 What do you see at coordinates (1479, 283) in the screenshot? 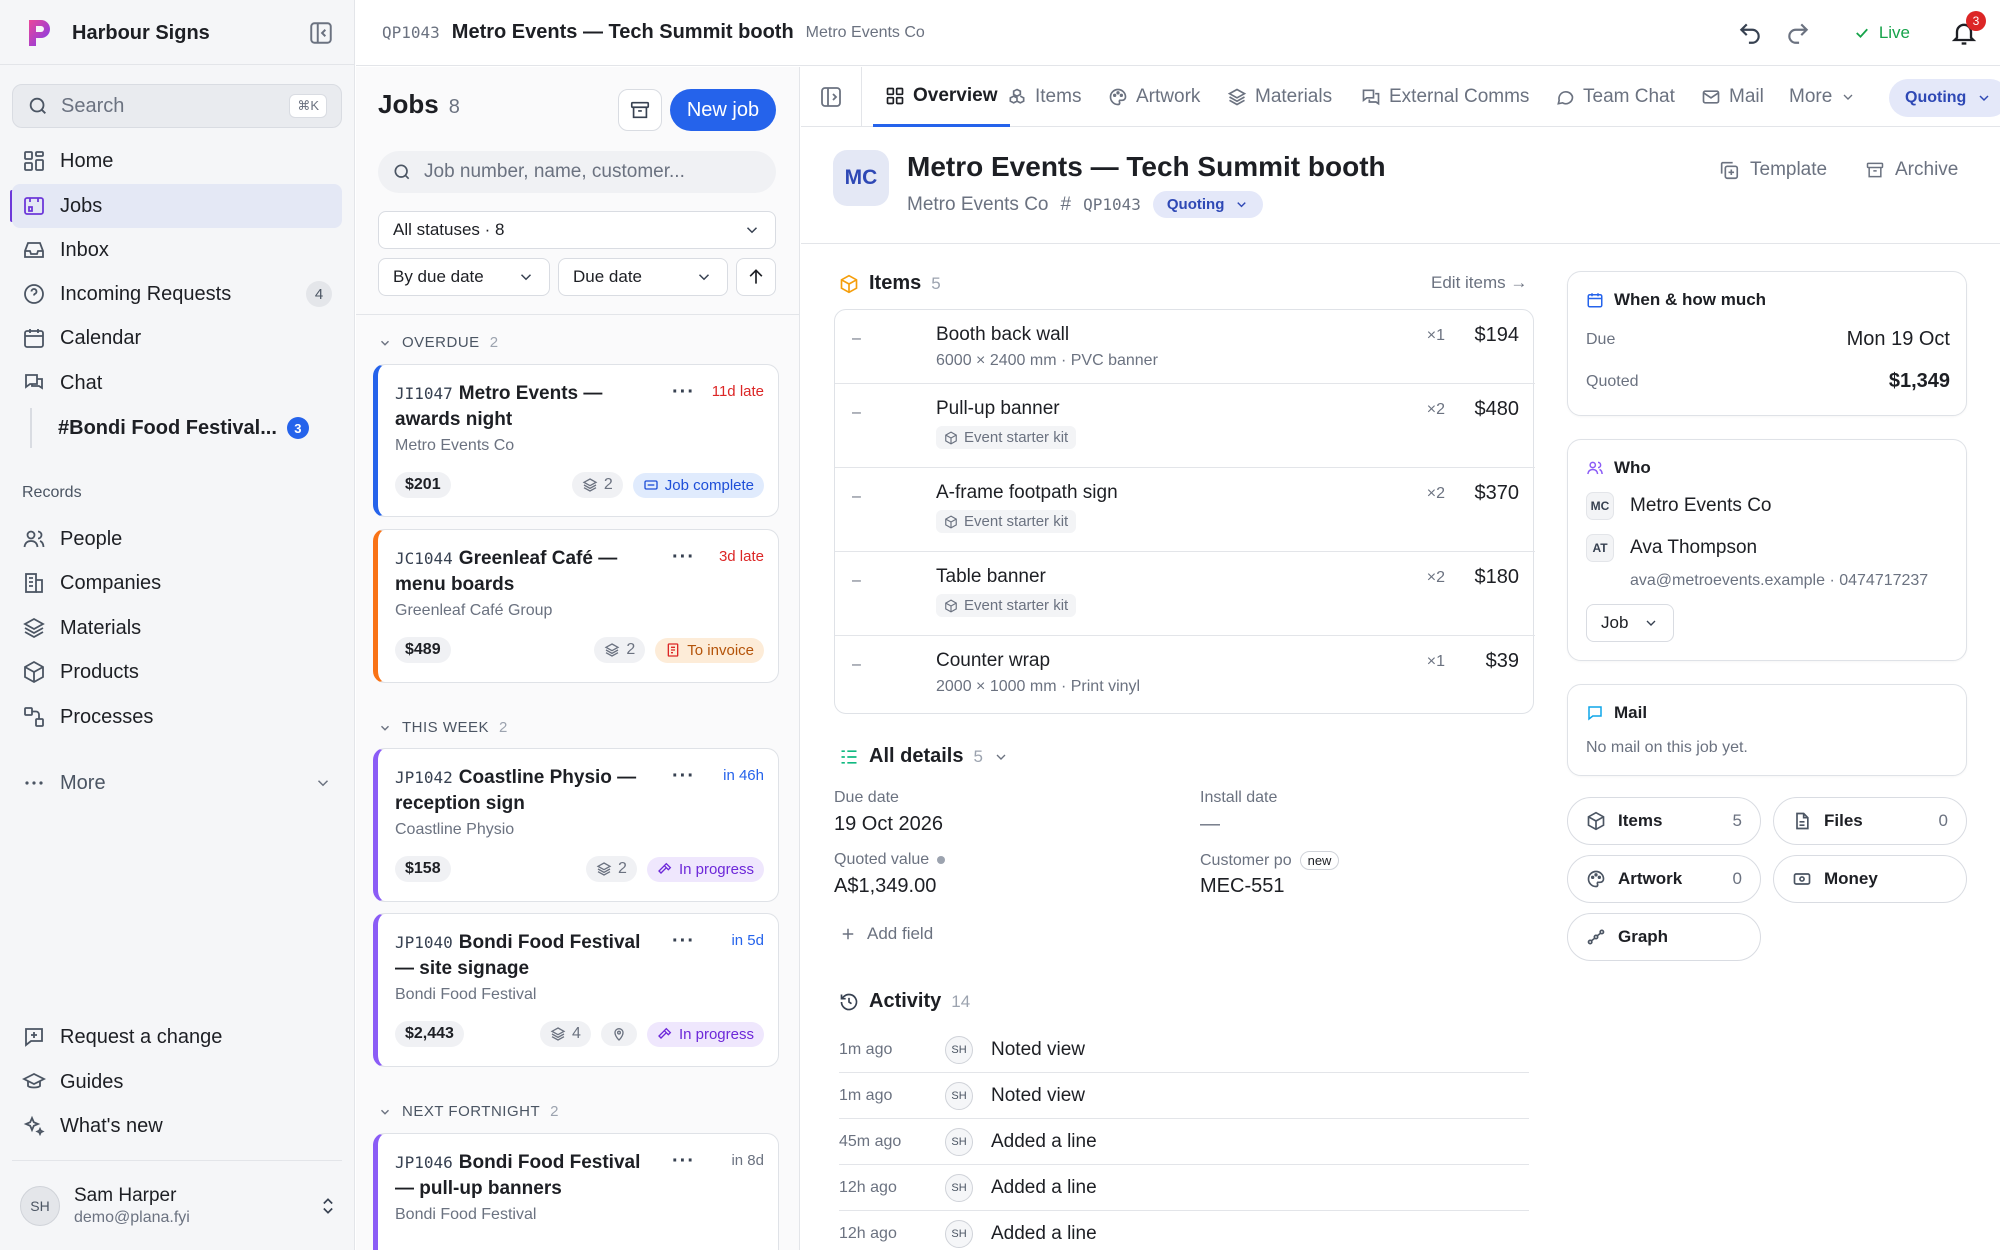
I see `edit-items-link: Edit items →` at bounding box center [1479, 283].